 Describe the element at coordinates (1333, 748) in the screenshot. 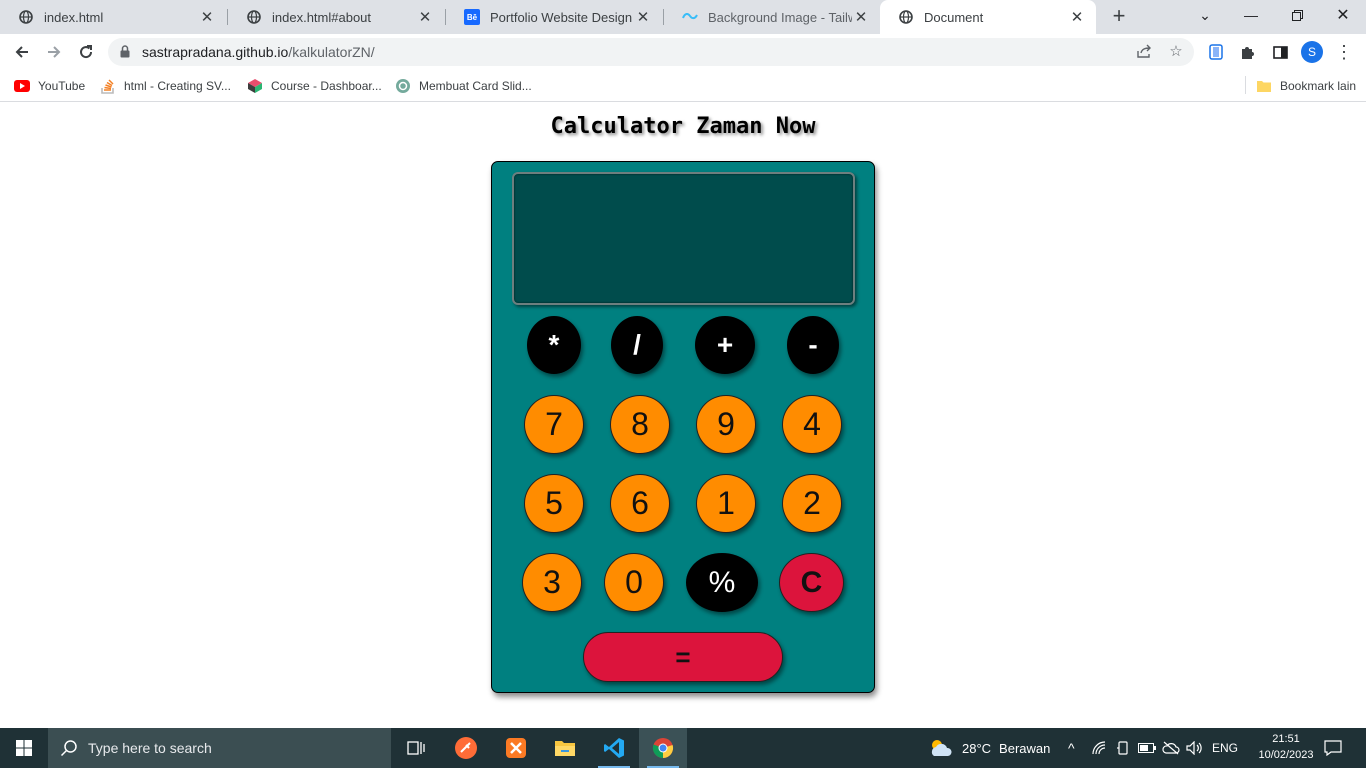

I see `notifications-icon` at that location.